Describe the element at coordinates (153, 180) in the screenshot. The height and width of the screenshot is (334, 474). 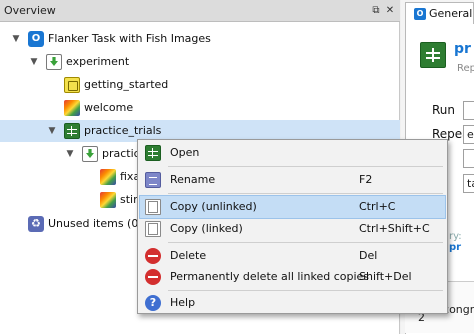
I see `rename-icon` at that location.